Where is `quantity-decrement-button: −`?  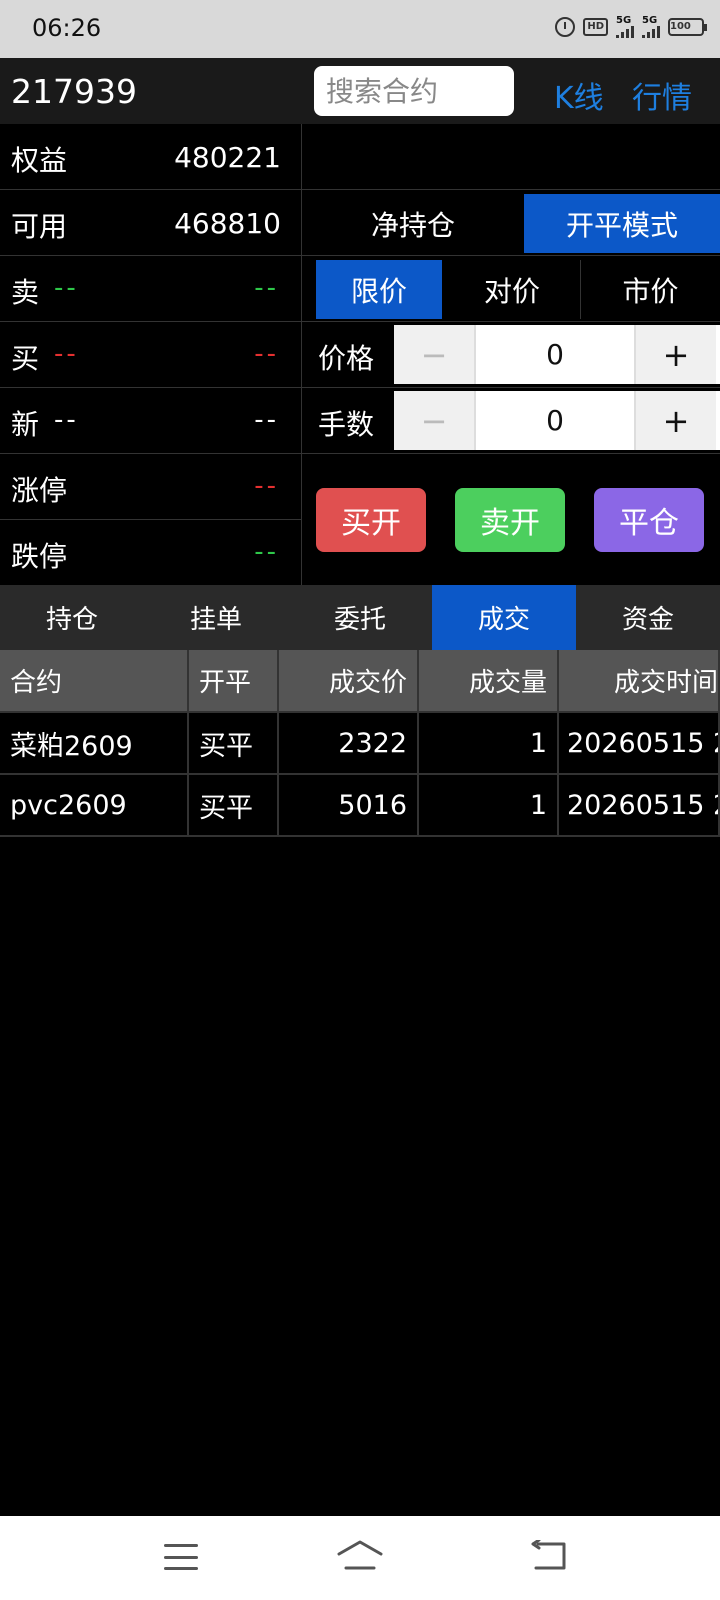 quantity-decrement-button: − is located at coordinates (434, 420).